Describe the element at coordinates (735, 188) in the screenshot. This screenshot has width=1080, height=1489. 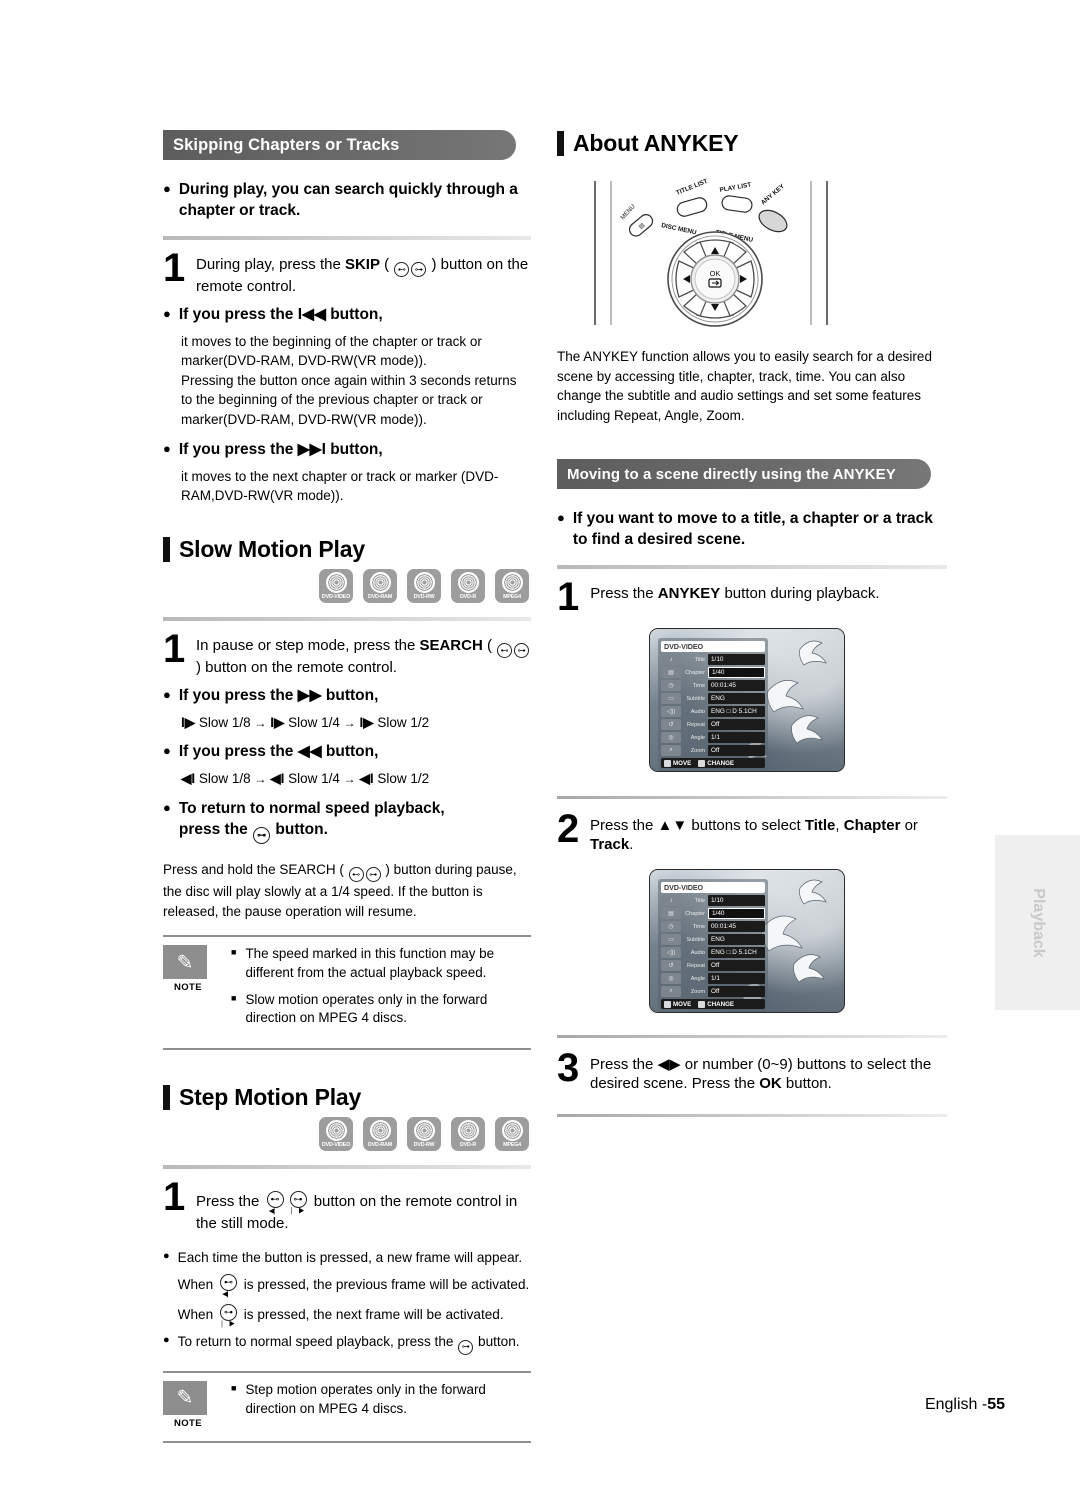
I see `remote-label-play-list: PLAY LIST` at that location.